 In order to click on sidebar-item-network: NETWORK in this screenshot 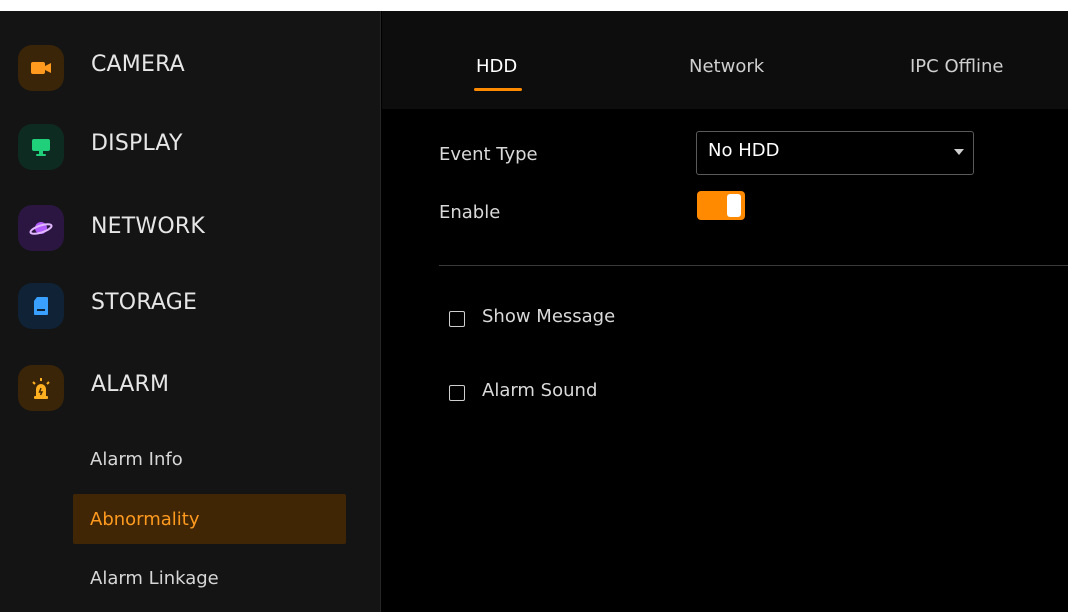, I will do `click(190, 228)`.